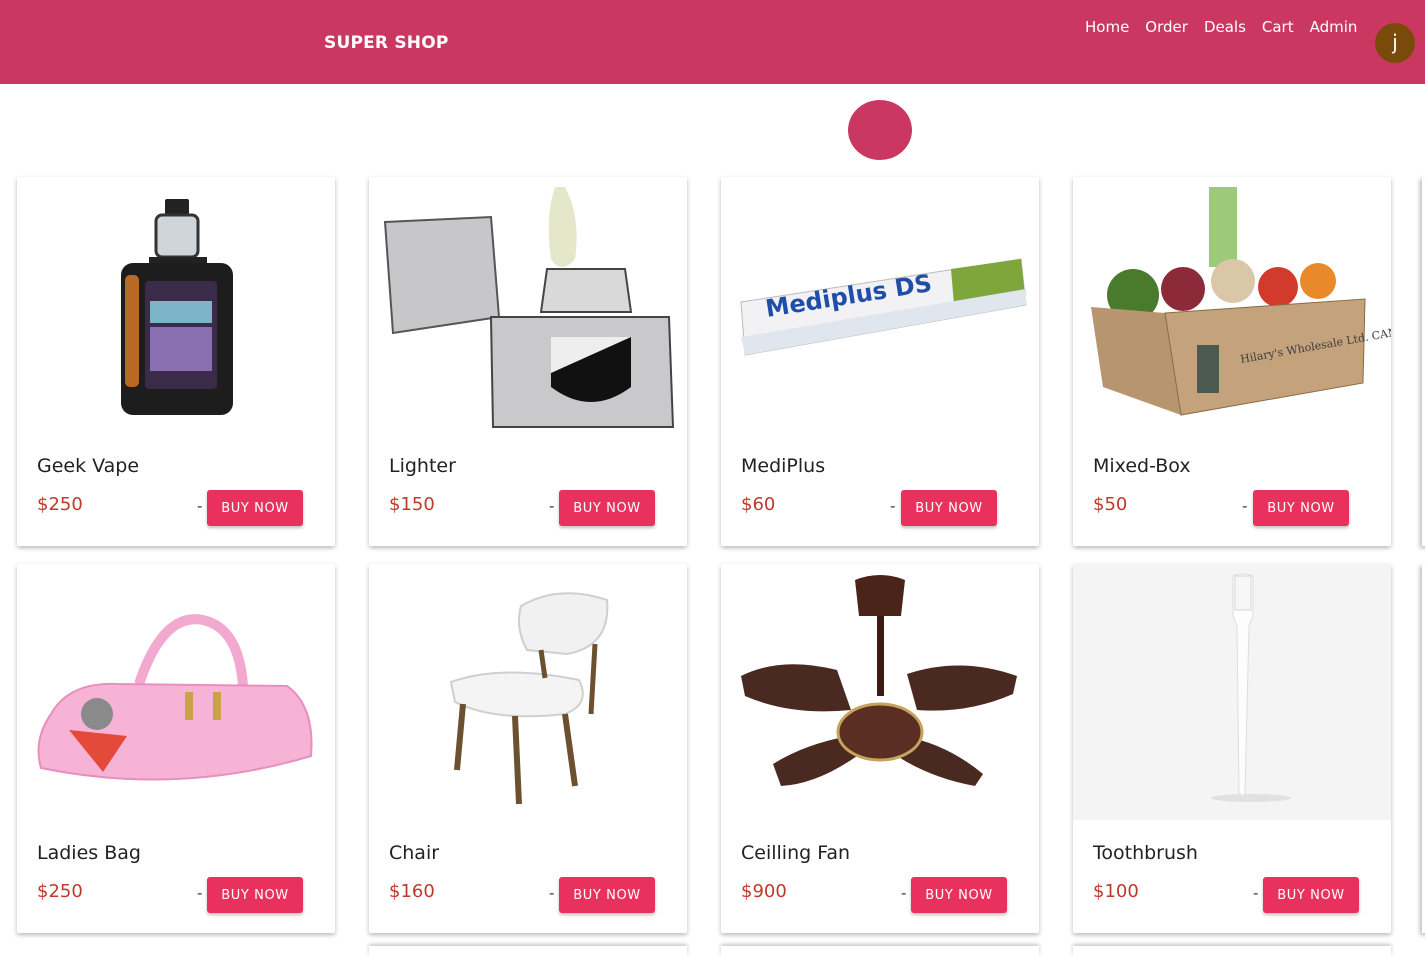  What do you see at coordinates (1334, 27) in the screenshot?
I see `nav-admin: Admin` at bounding box center [1334, 27].